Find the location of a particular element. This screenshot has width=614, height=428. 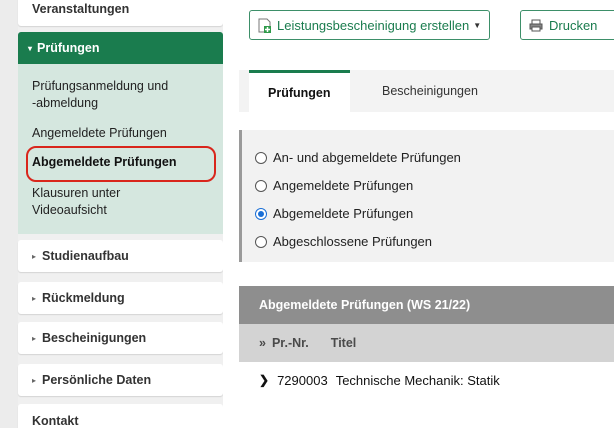

print-label: Drucken is located at coordinates (573, 25).